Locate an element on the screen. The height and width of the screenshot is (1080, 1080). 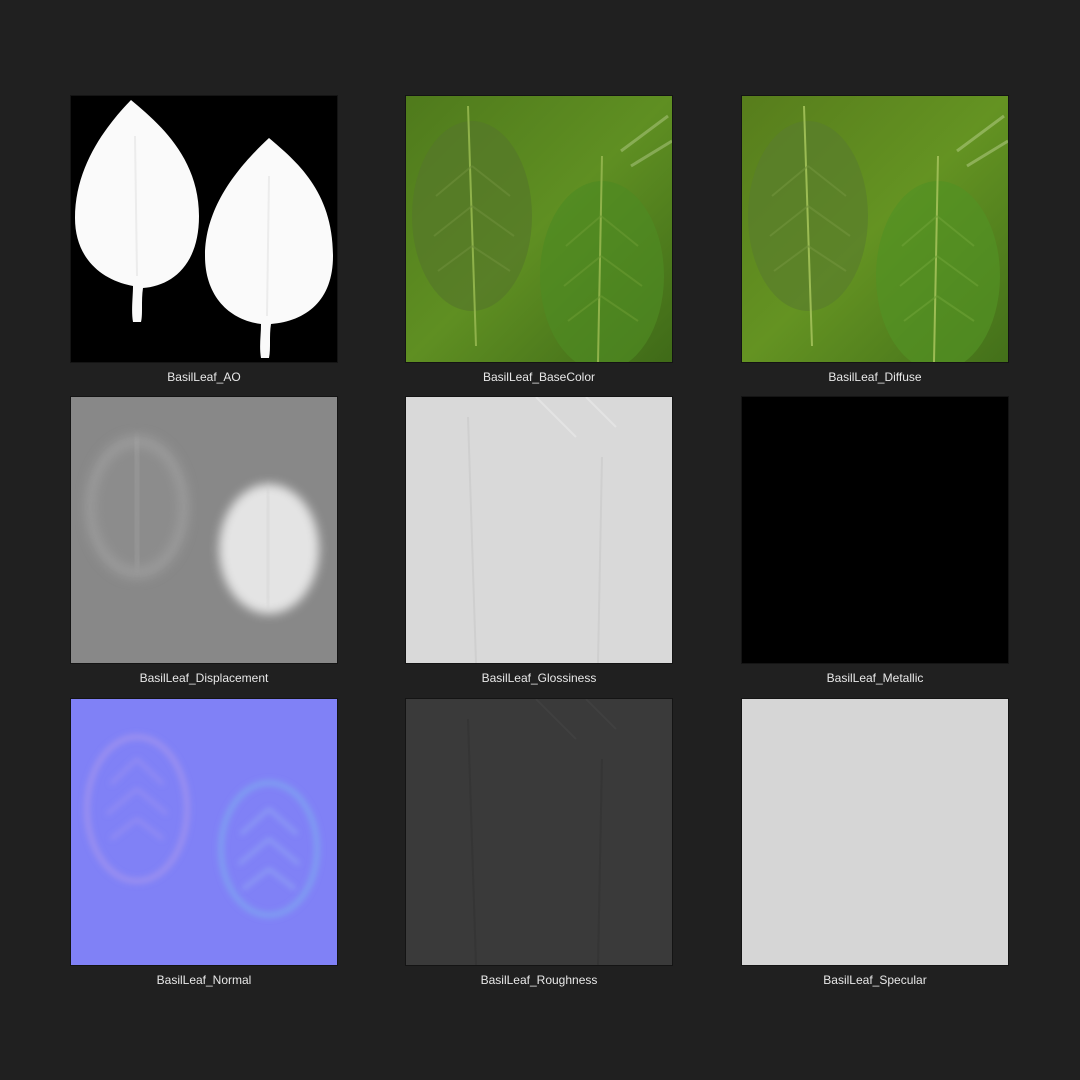
texture-label: BasilLeaf_BaseColor is located at coordinates (539, 377).